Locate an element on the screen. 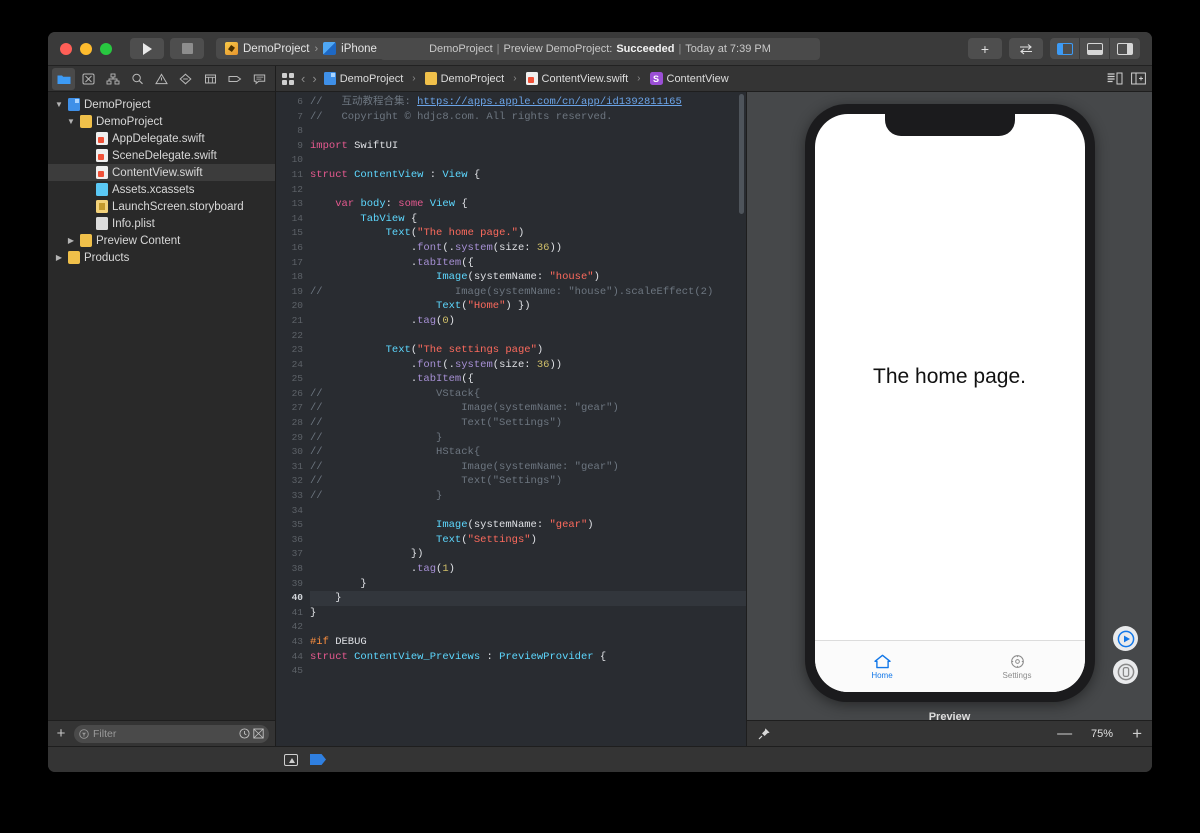  back-button: ‹ is located at coordinates (303, 78).